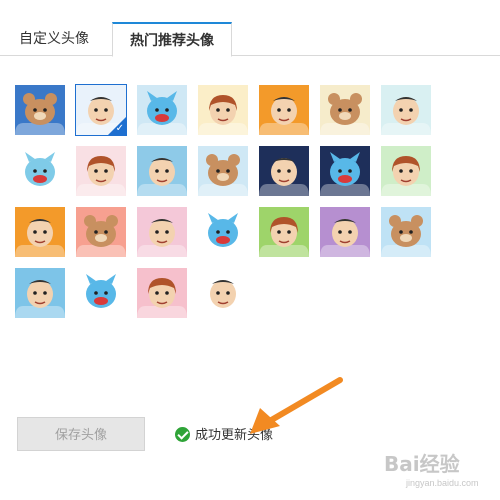  Describe the element at coordinates (182, 434) in the screenshot. I see `success-check-icon` at that location.